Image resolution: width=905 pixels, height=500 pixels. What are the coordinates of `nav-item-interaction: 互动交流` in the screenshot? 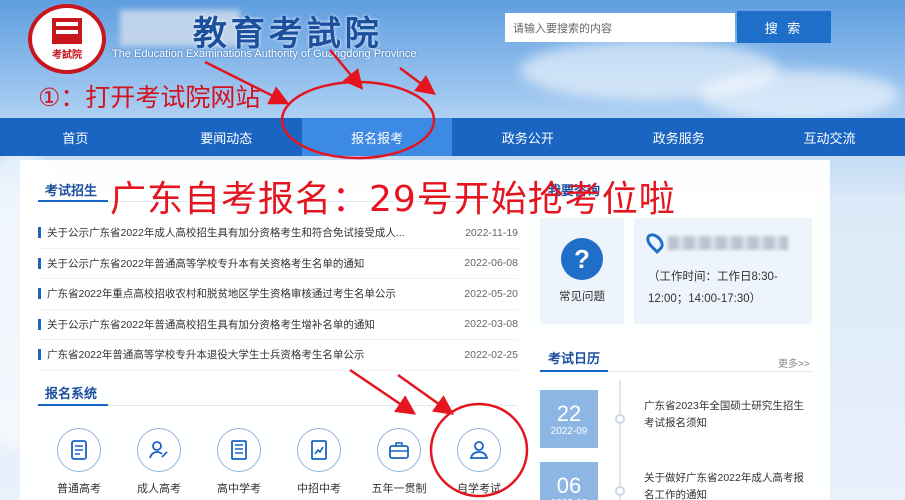 It's located at (829, 137).